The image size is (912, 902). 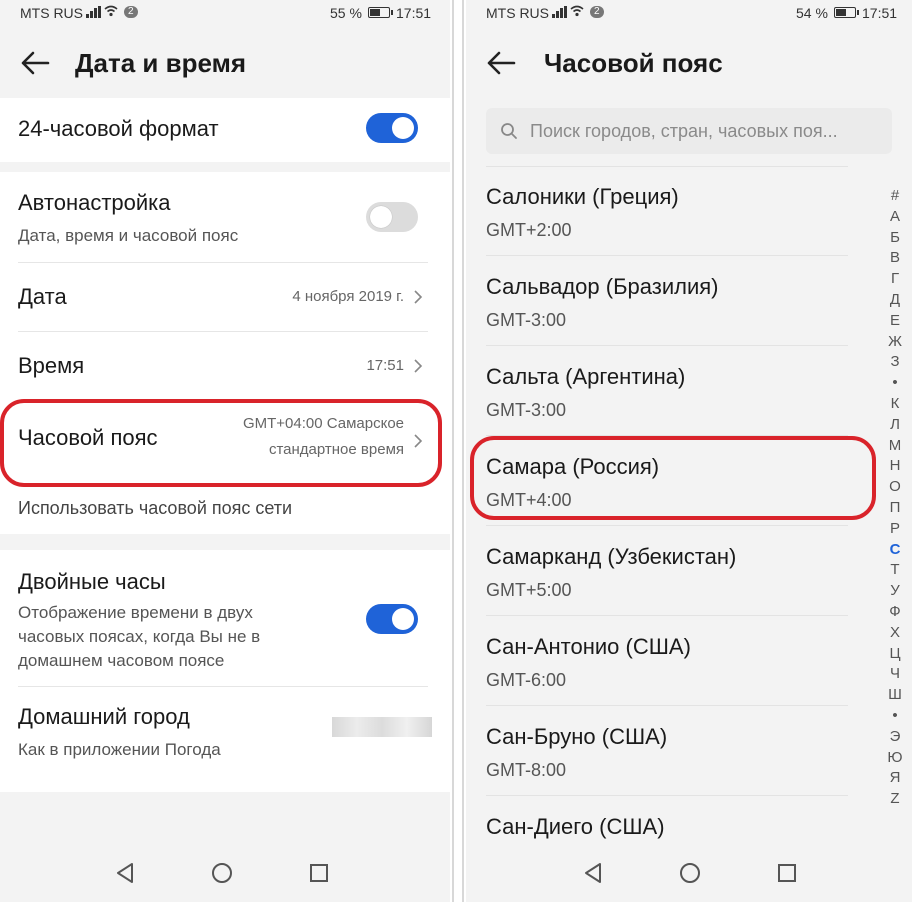 I want to click on search-icon, so click(x=509, y=131).